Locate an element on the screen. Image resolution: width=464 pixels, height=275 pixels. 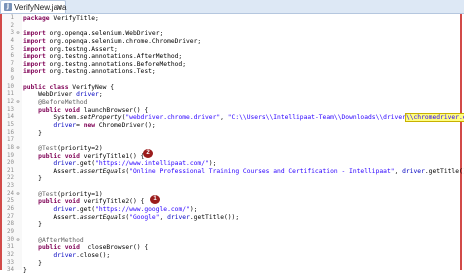
code-token: org.testng.Assert; is located at coordinates (81, 49).